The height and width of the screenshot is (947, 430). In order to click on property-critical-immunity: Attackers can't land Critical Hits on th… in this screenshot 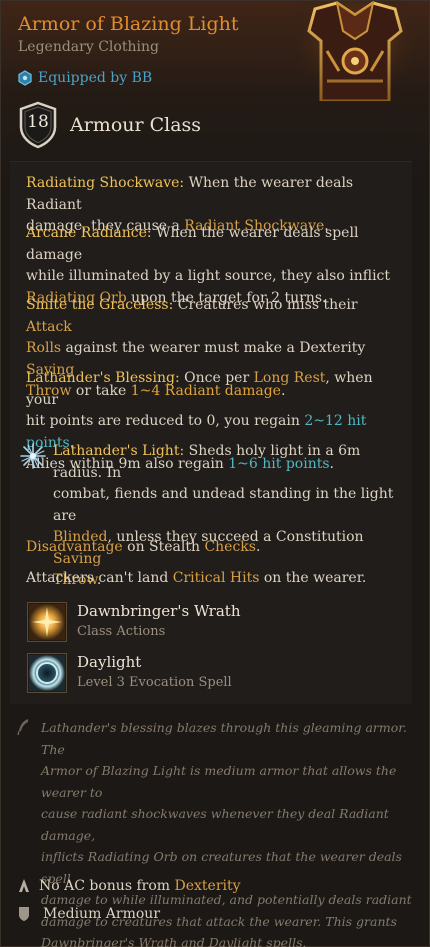, I will do `click(212, 579)`.